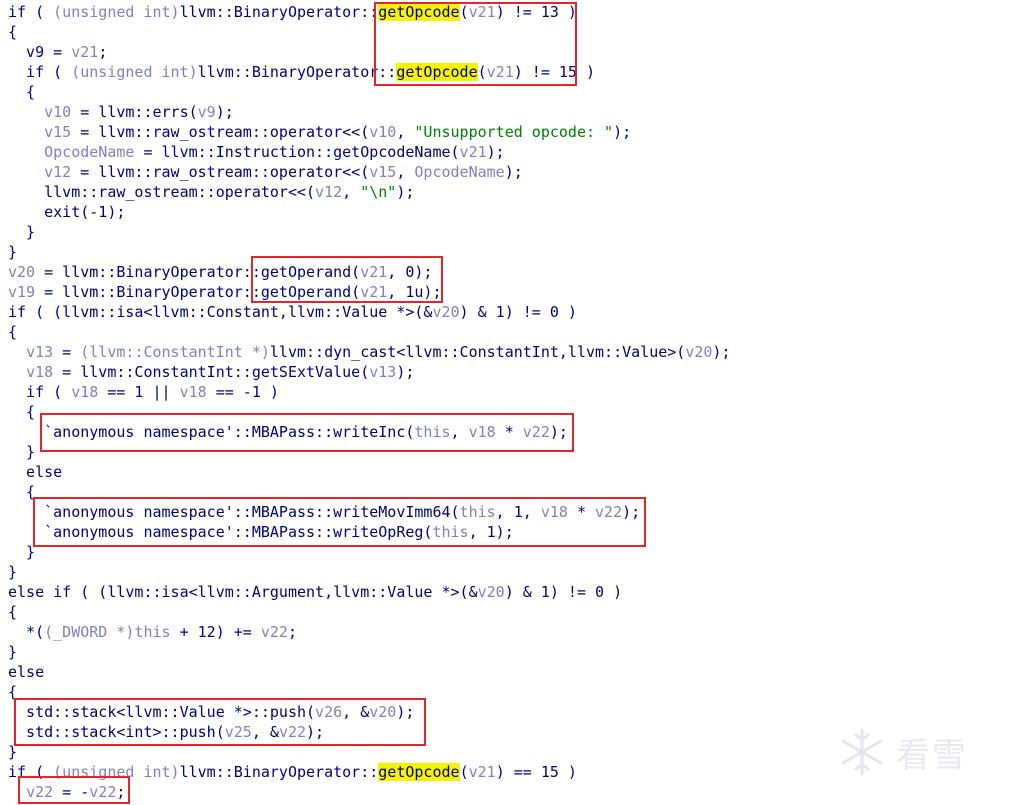 The width and height of the screenshot is (1009, 805). Describe the element at coordinates (71, 792) in the screenshot. I see `code-token: = -` at that location.